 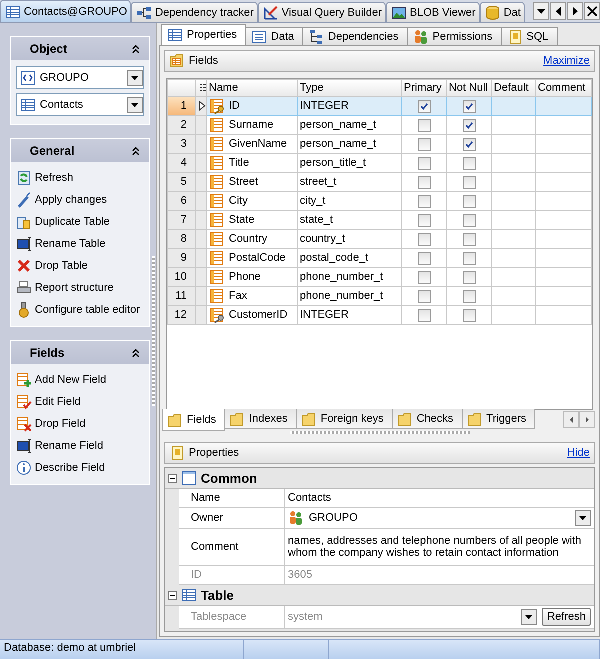 I want to click on column-header: Not Null, so click(x=469, y=88).